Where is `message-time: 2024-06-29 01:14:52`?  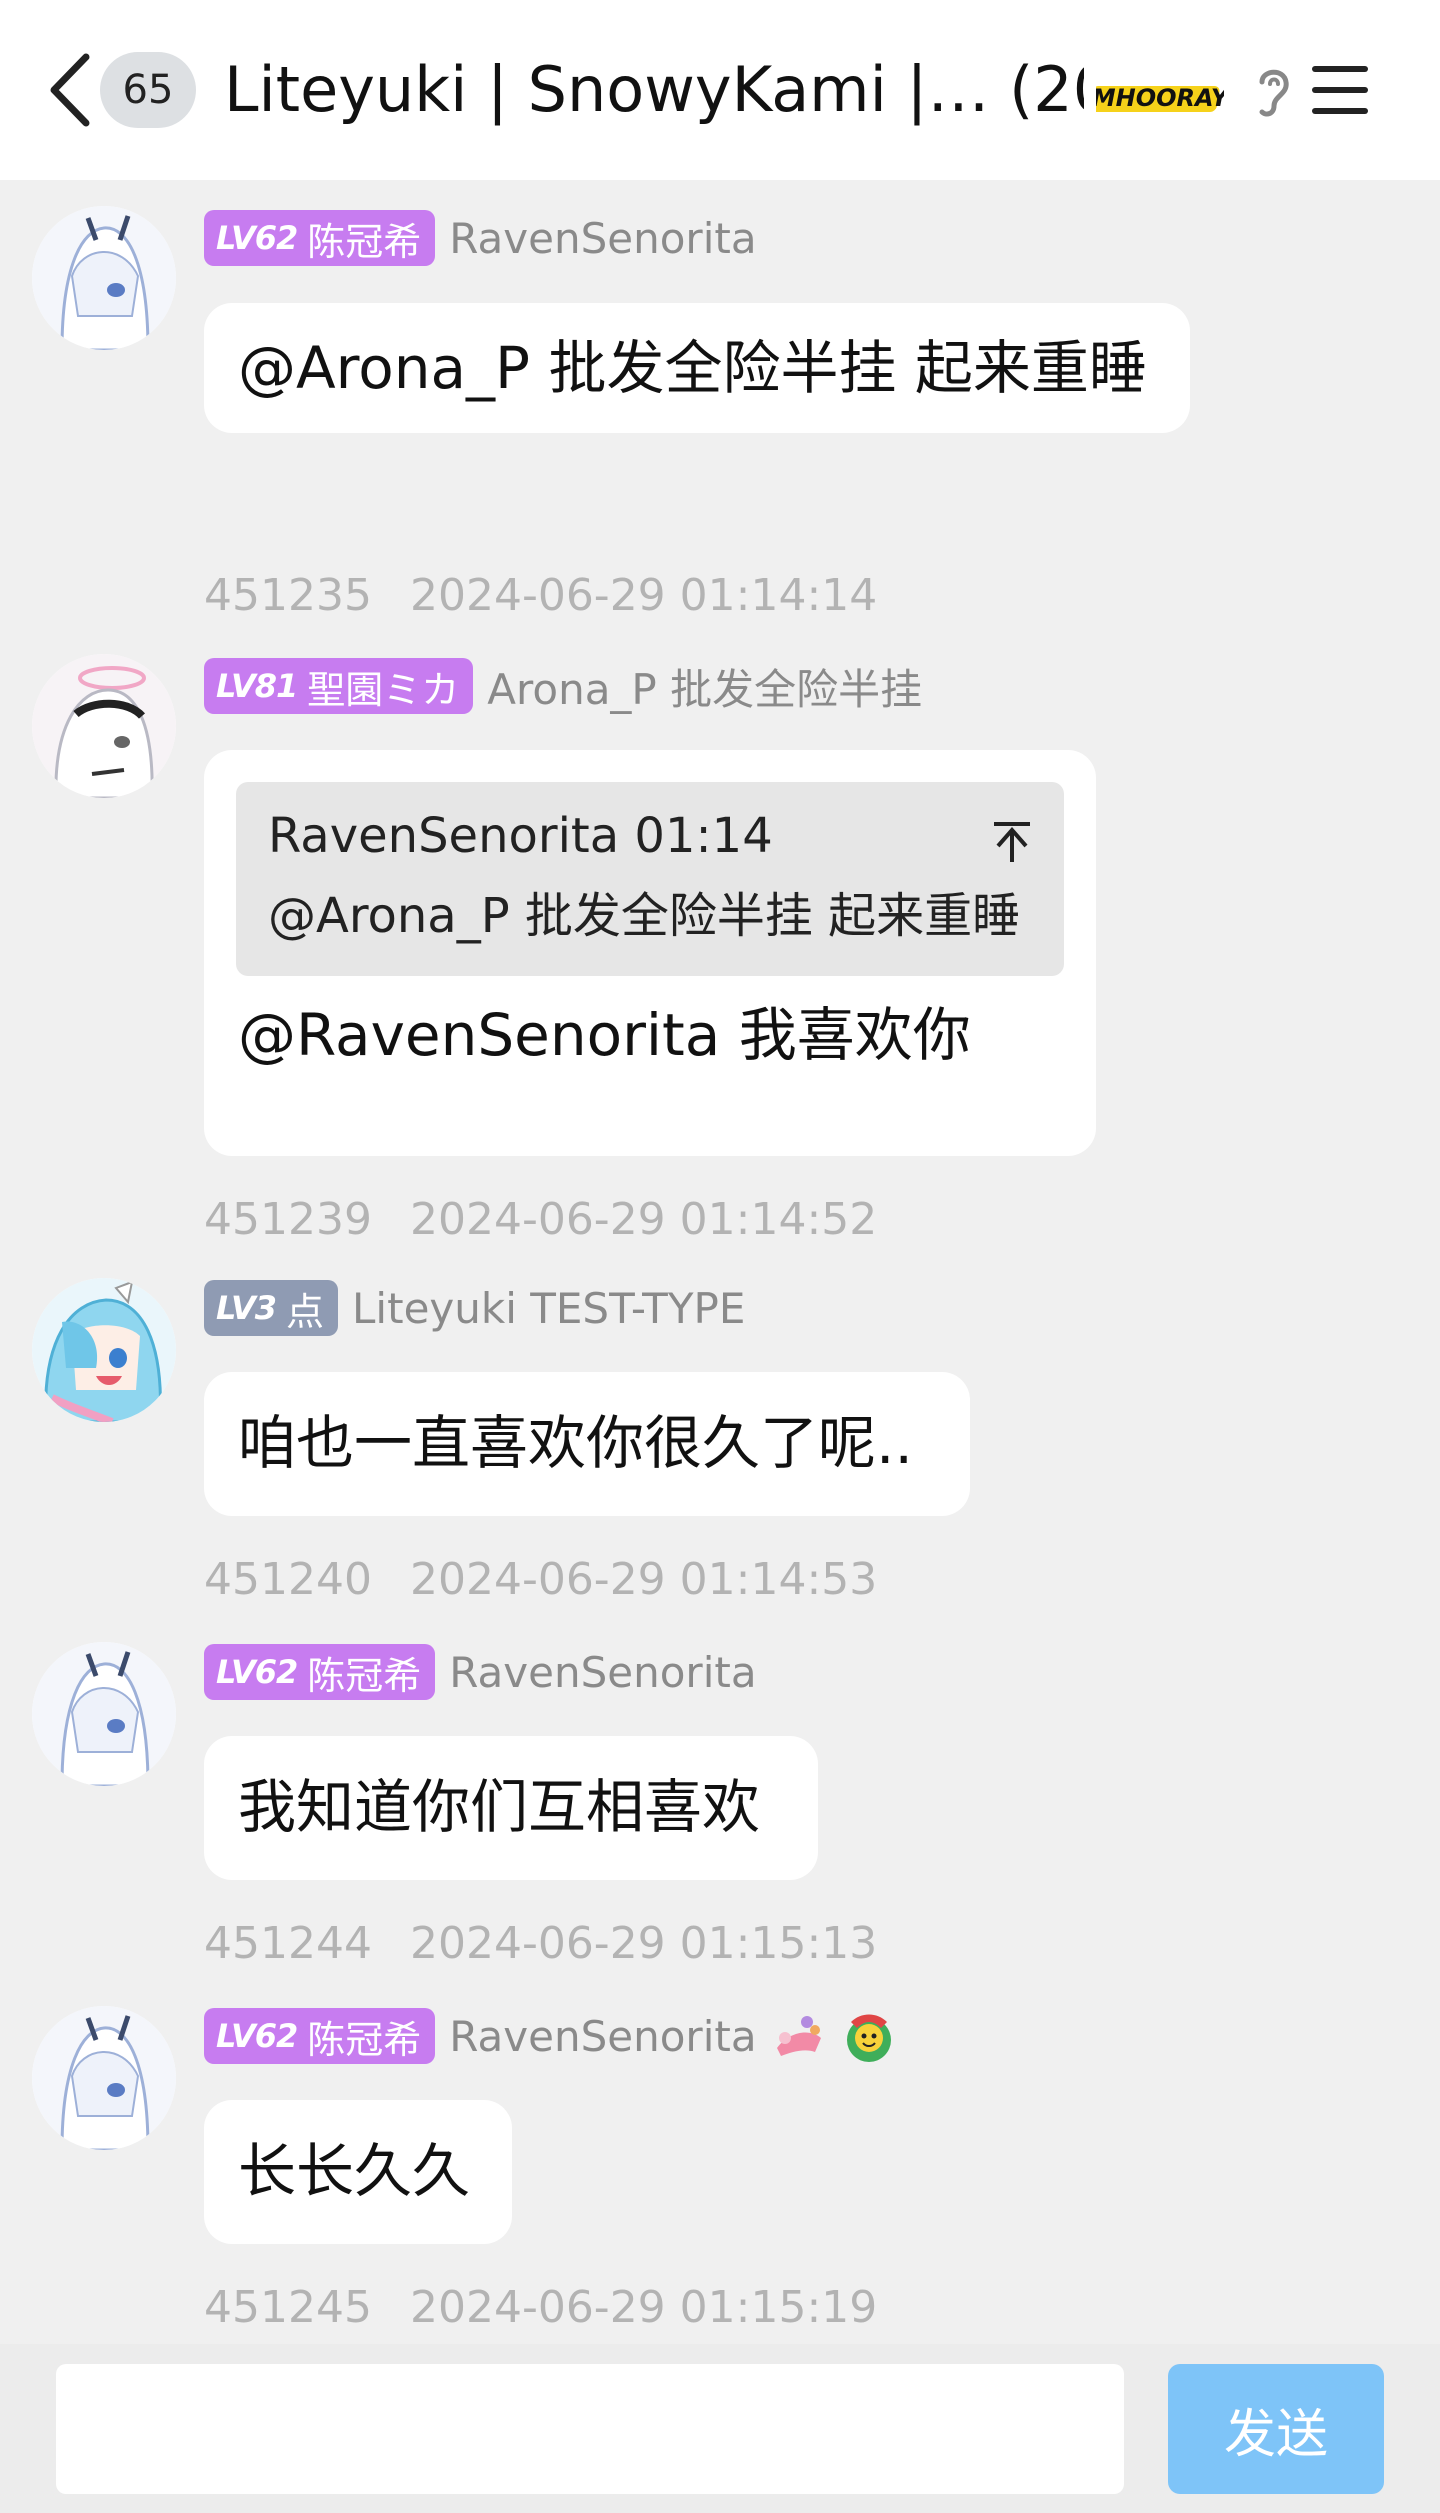 message-time: 2024-06-29 01:14:52 is located at coordinates (643, 1219).